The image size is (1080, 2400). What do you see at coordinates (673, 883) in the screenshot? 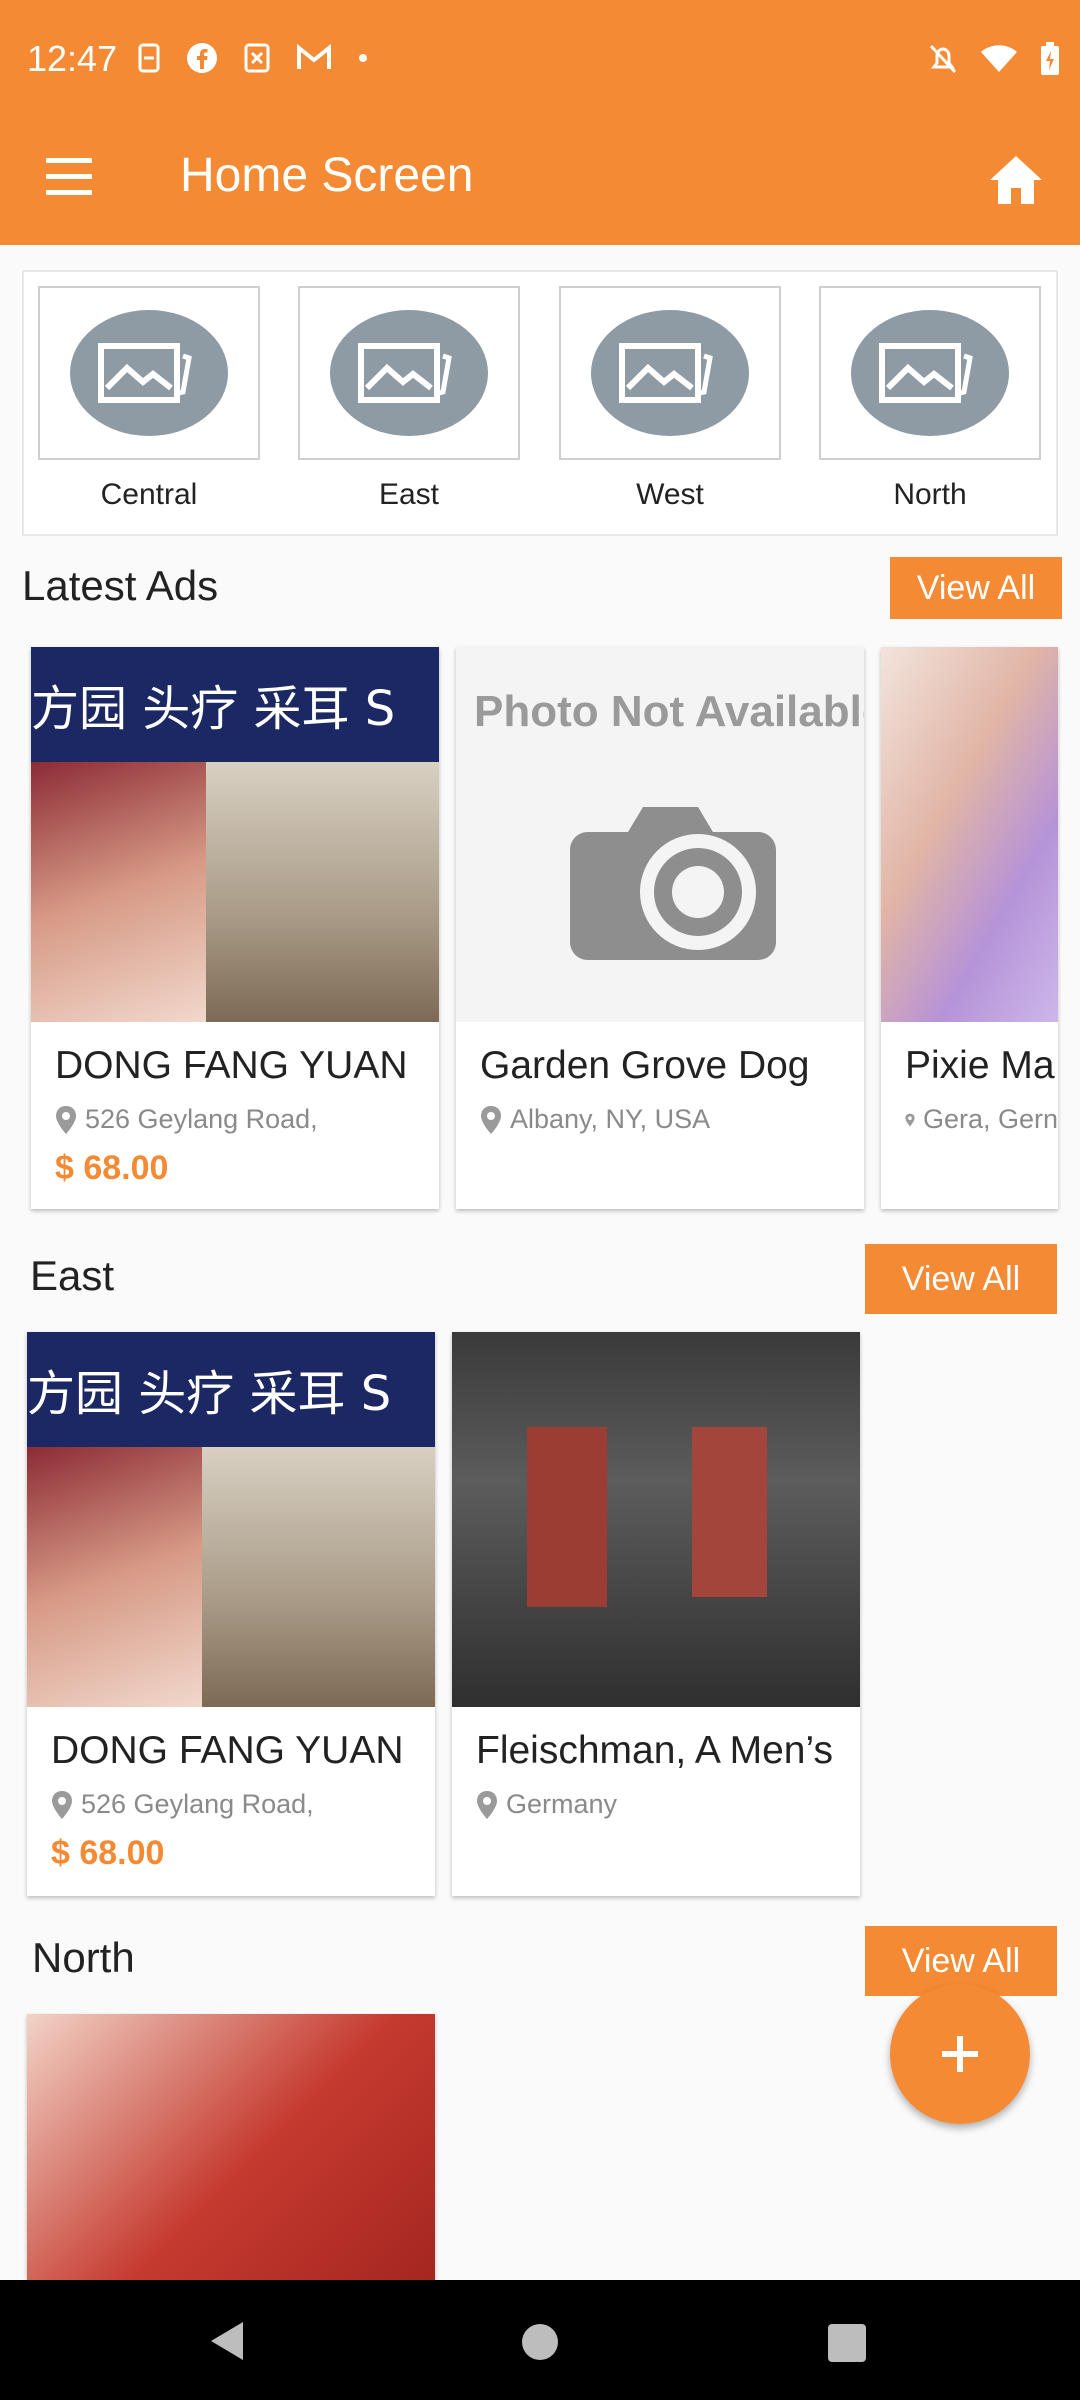
I see `camera-icon` at bounding box center [673, 883].